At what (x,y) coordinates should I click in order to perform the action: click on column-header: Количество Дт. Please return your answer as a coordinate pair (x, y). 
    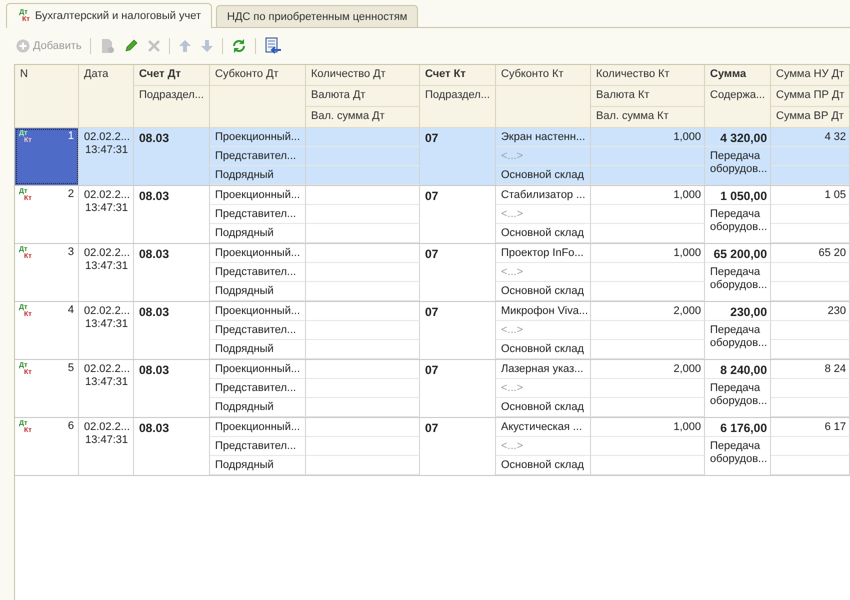
    Looking at the image, I should click on (348, 74).